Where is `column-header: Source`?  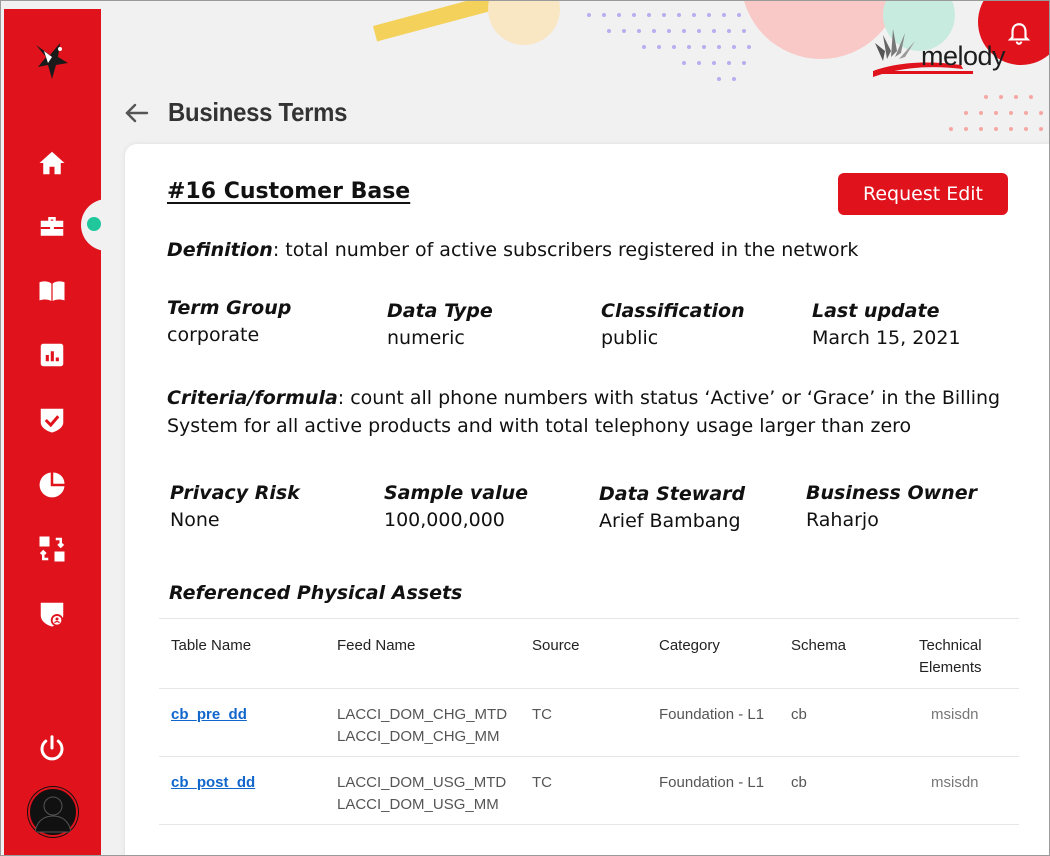
column-header: Source is located at coordinates (583, 653).